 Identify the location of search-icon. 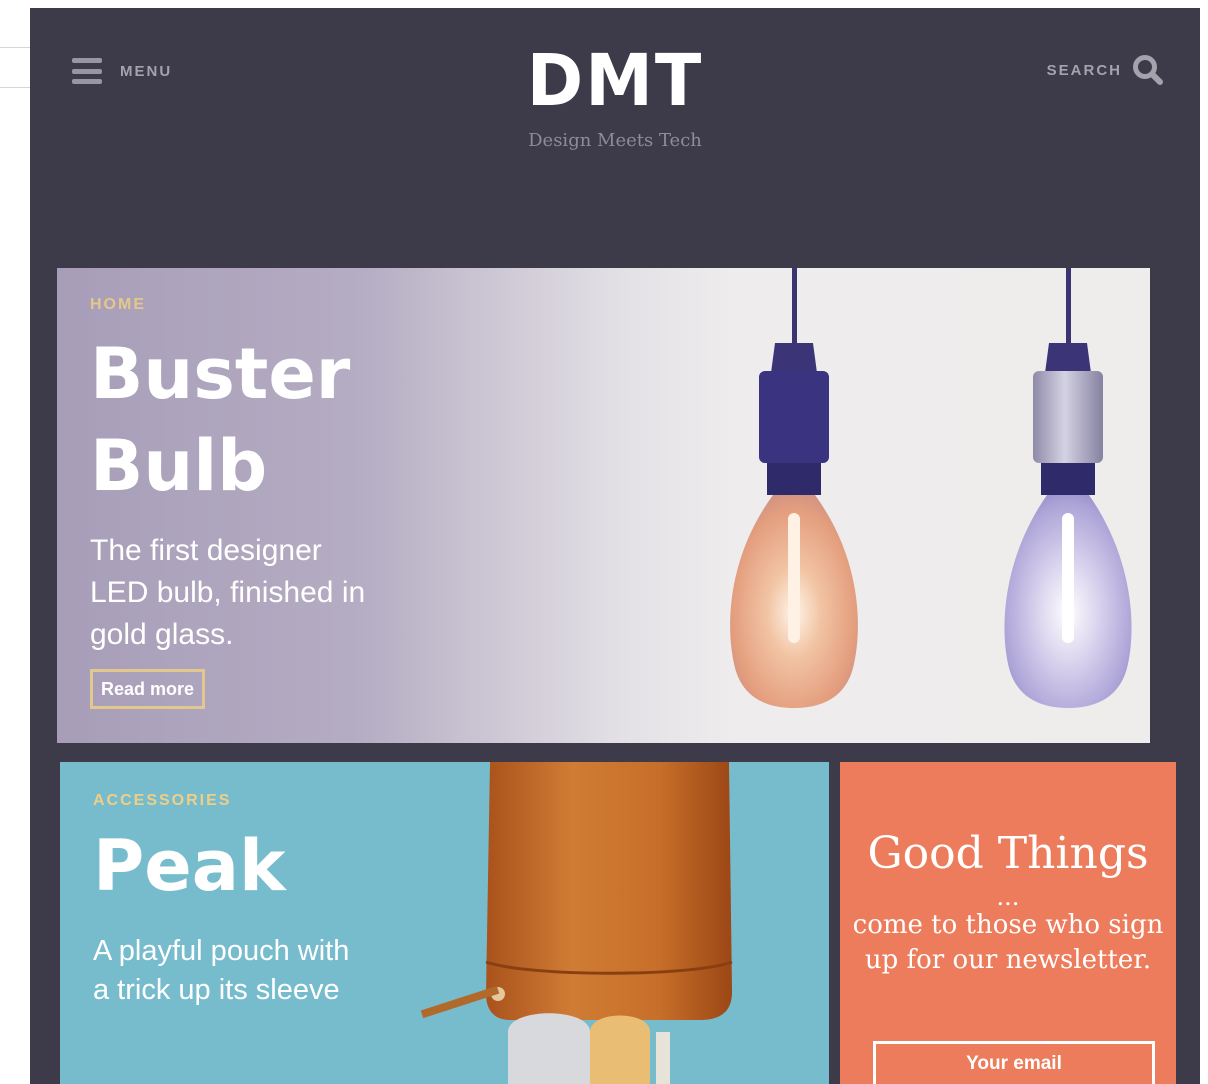
(1148, 70).